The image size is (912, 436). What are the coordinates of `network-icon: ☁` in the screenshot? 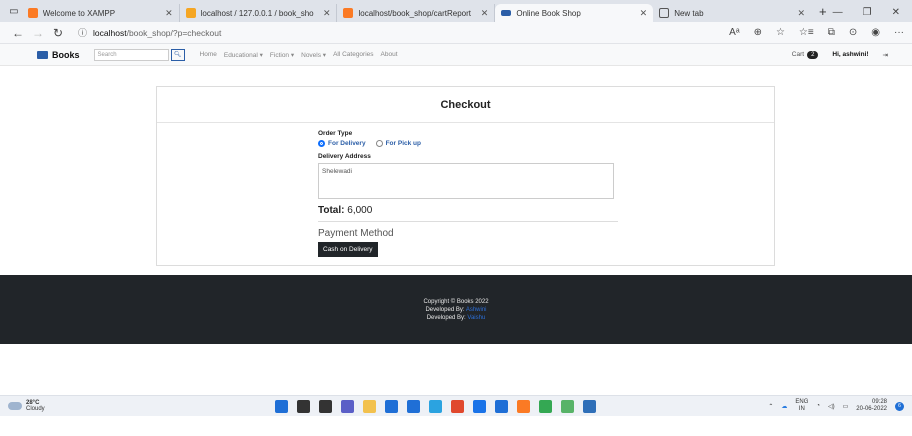 It's located at (784, 406).